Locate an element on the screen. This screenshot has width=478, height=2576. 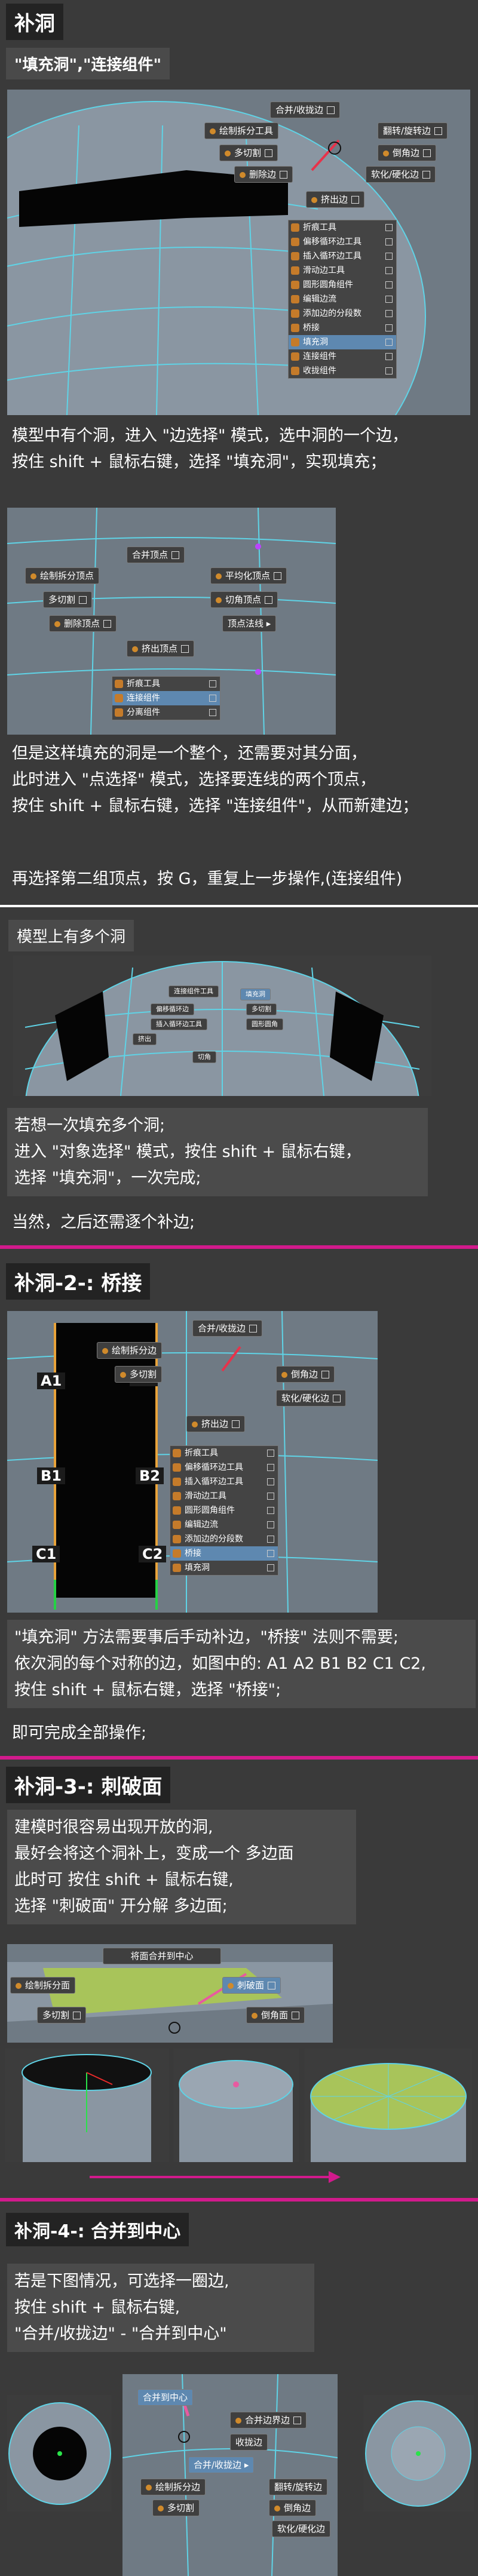
menu-label: 切角顶点 is located at coordinates (244, 599).